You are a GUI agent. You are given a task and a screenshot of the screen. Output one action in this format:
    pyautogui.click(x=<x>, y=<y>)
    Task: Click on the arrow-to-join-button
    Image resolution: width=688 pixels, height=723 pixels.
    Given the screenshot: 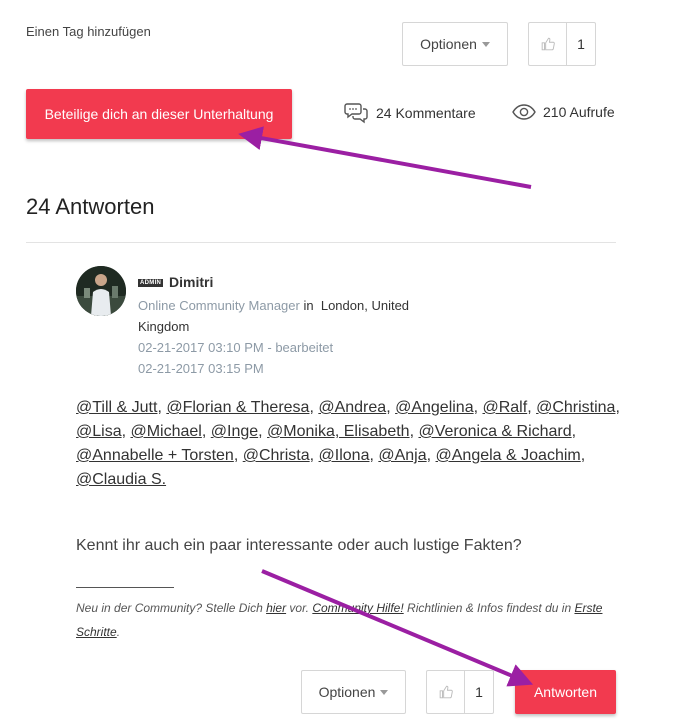 What is the action you would take?
    pyautogui.click(x=385, y=157)
    